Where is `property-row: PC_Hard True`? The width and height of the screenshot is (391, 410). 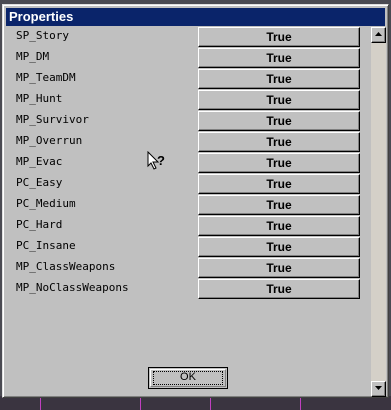 property-row: PC_Hard True is located at coordinates (189, 226).